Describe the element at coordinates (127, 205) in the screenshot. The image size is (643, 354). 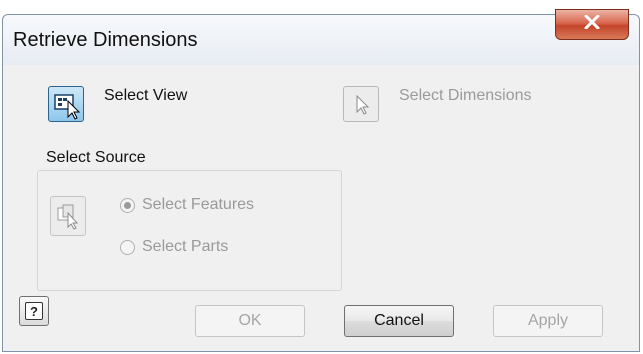
I see `radio-button-checked` at that location.